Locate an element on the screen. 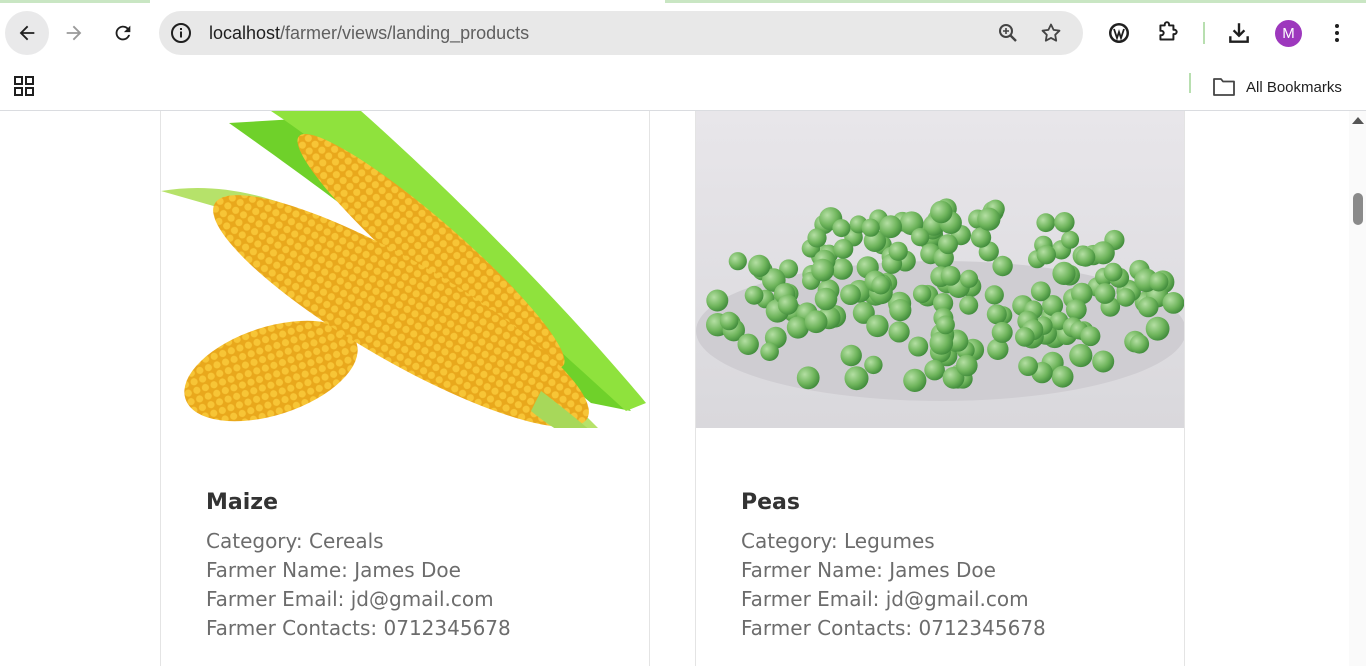  extension-button is located at coordinates (1119, 33).